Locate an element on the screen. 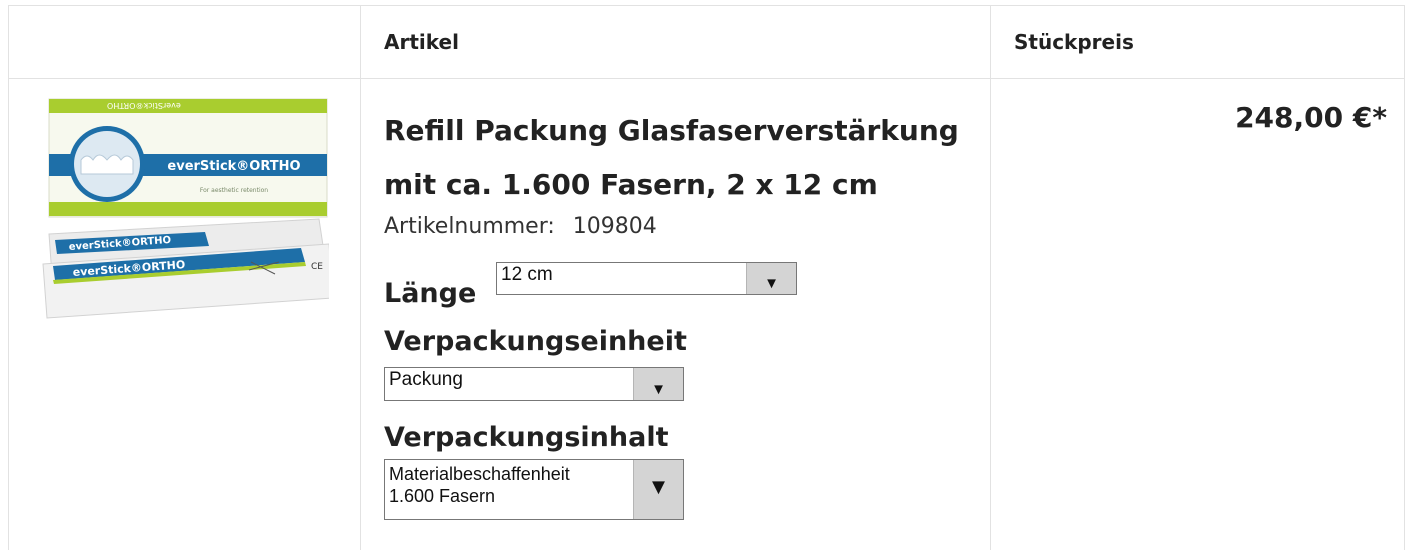 Image resolution: width=1414 pixels, height=550 pixels. ce-mark: CE is located at coordinates (317, 267).